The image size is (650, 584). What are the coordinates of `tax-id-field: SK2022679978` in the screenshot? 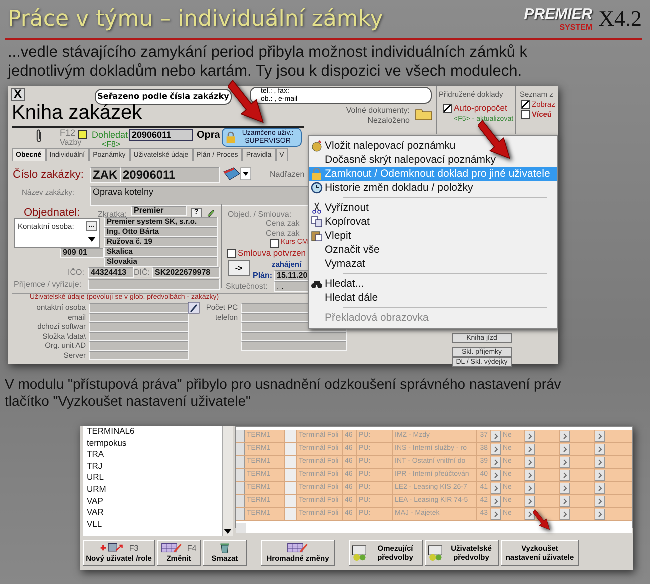 It's located at (186, 272).